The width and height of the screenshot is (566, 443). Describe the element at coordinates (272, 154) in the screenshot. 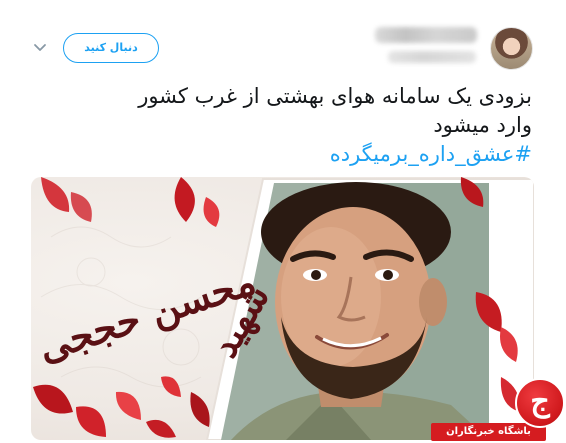

I see `hashtag-link: #عشق_داره_برمیگرده` at that location.